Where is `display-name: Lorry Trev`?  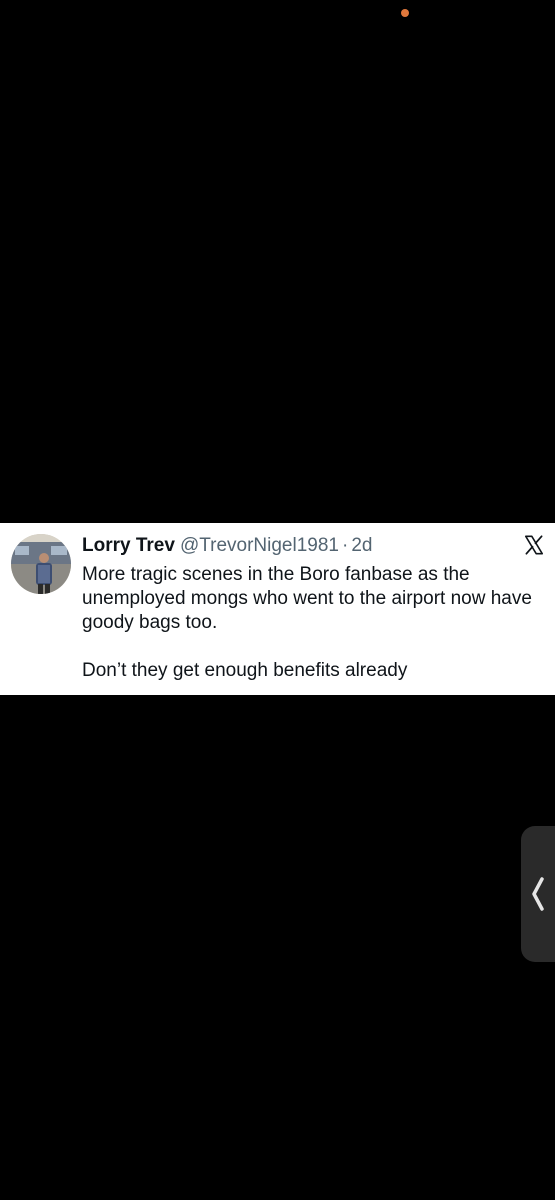 display-name: Lorry Trev is located at coordinates (128, 545).